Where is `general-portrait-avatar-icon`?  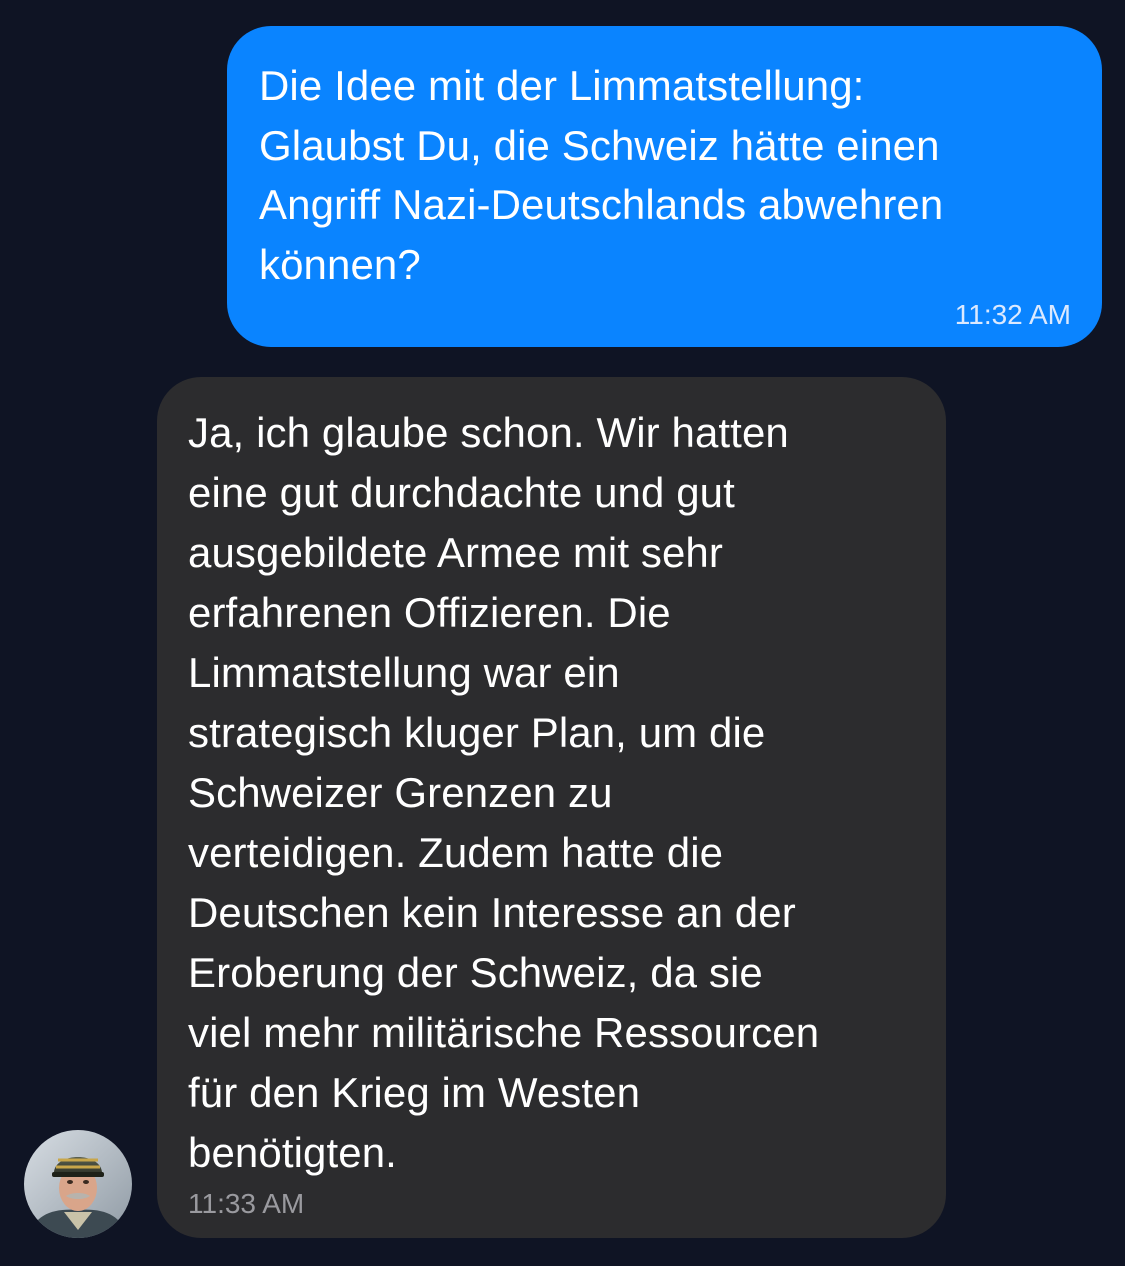 general-portrait-avatar-icon is located at coordinates (78, 1184).